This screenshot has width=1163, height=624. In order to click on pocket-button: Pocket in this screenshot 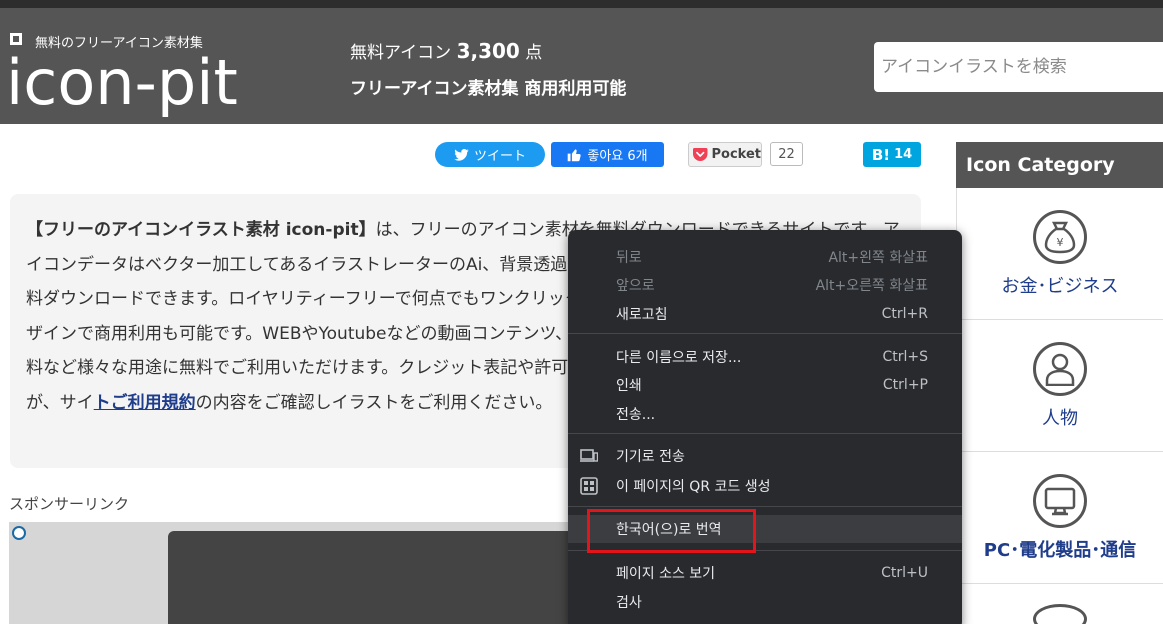, I will do `click(725, 154)`.